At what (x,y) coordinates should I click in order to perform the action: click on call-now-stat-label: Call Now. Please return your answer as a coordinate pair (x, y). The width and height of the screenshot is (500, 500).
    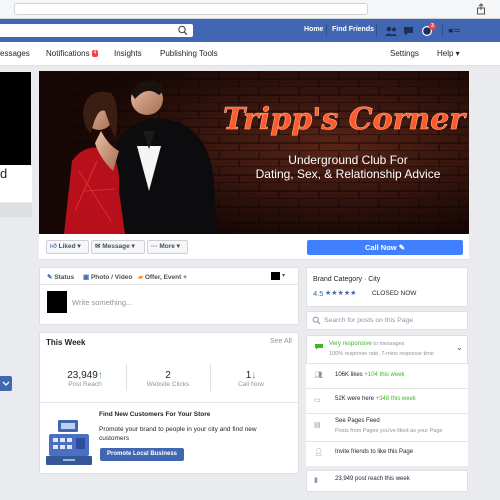
    Looking at the image, I should click on (250, 384).